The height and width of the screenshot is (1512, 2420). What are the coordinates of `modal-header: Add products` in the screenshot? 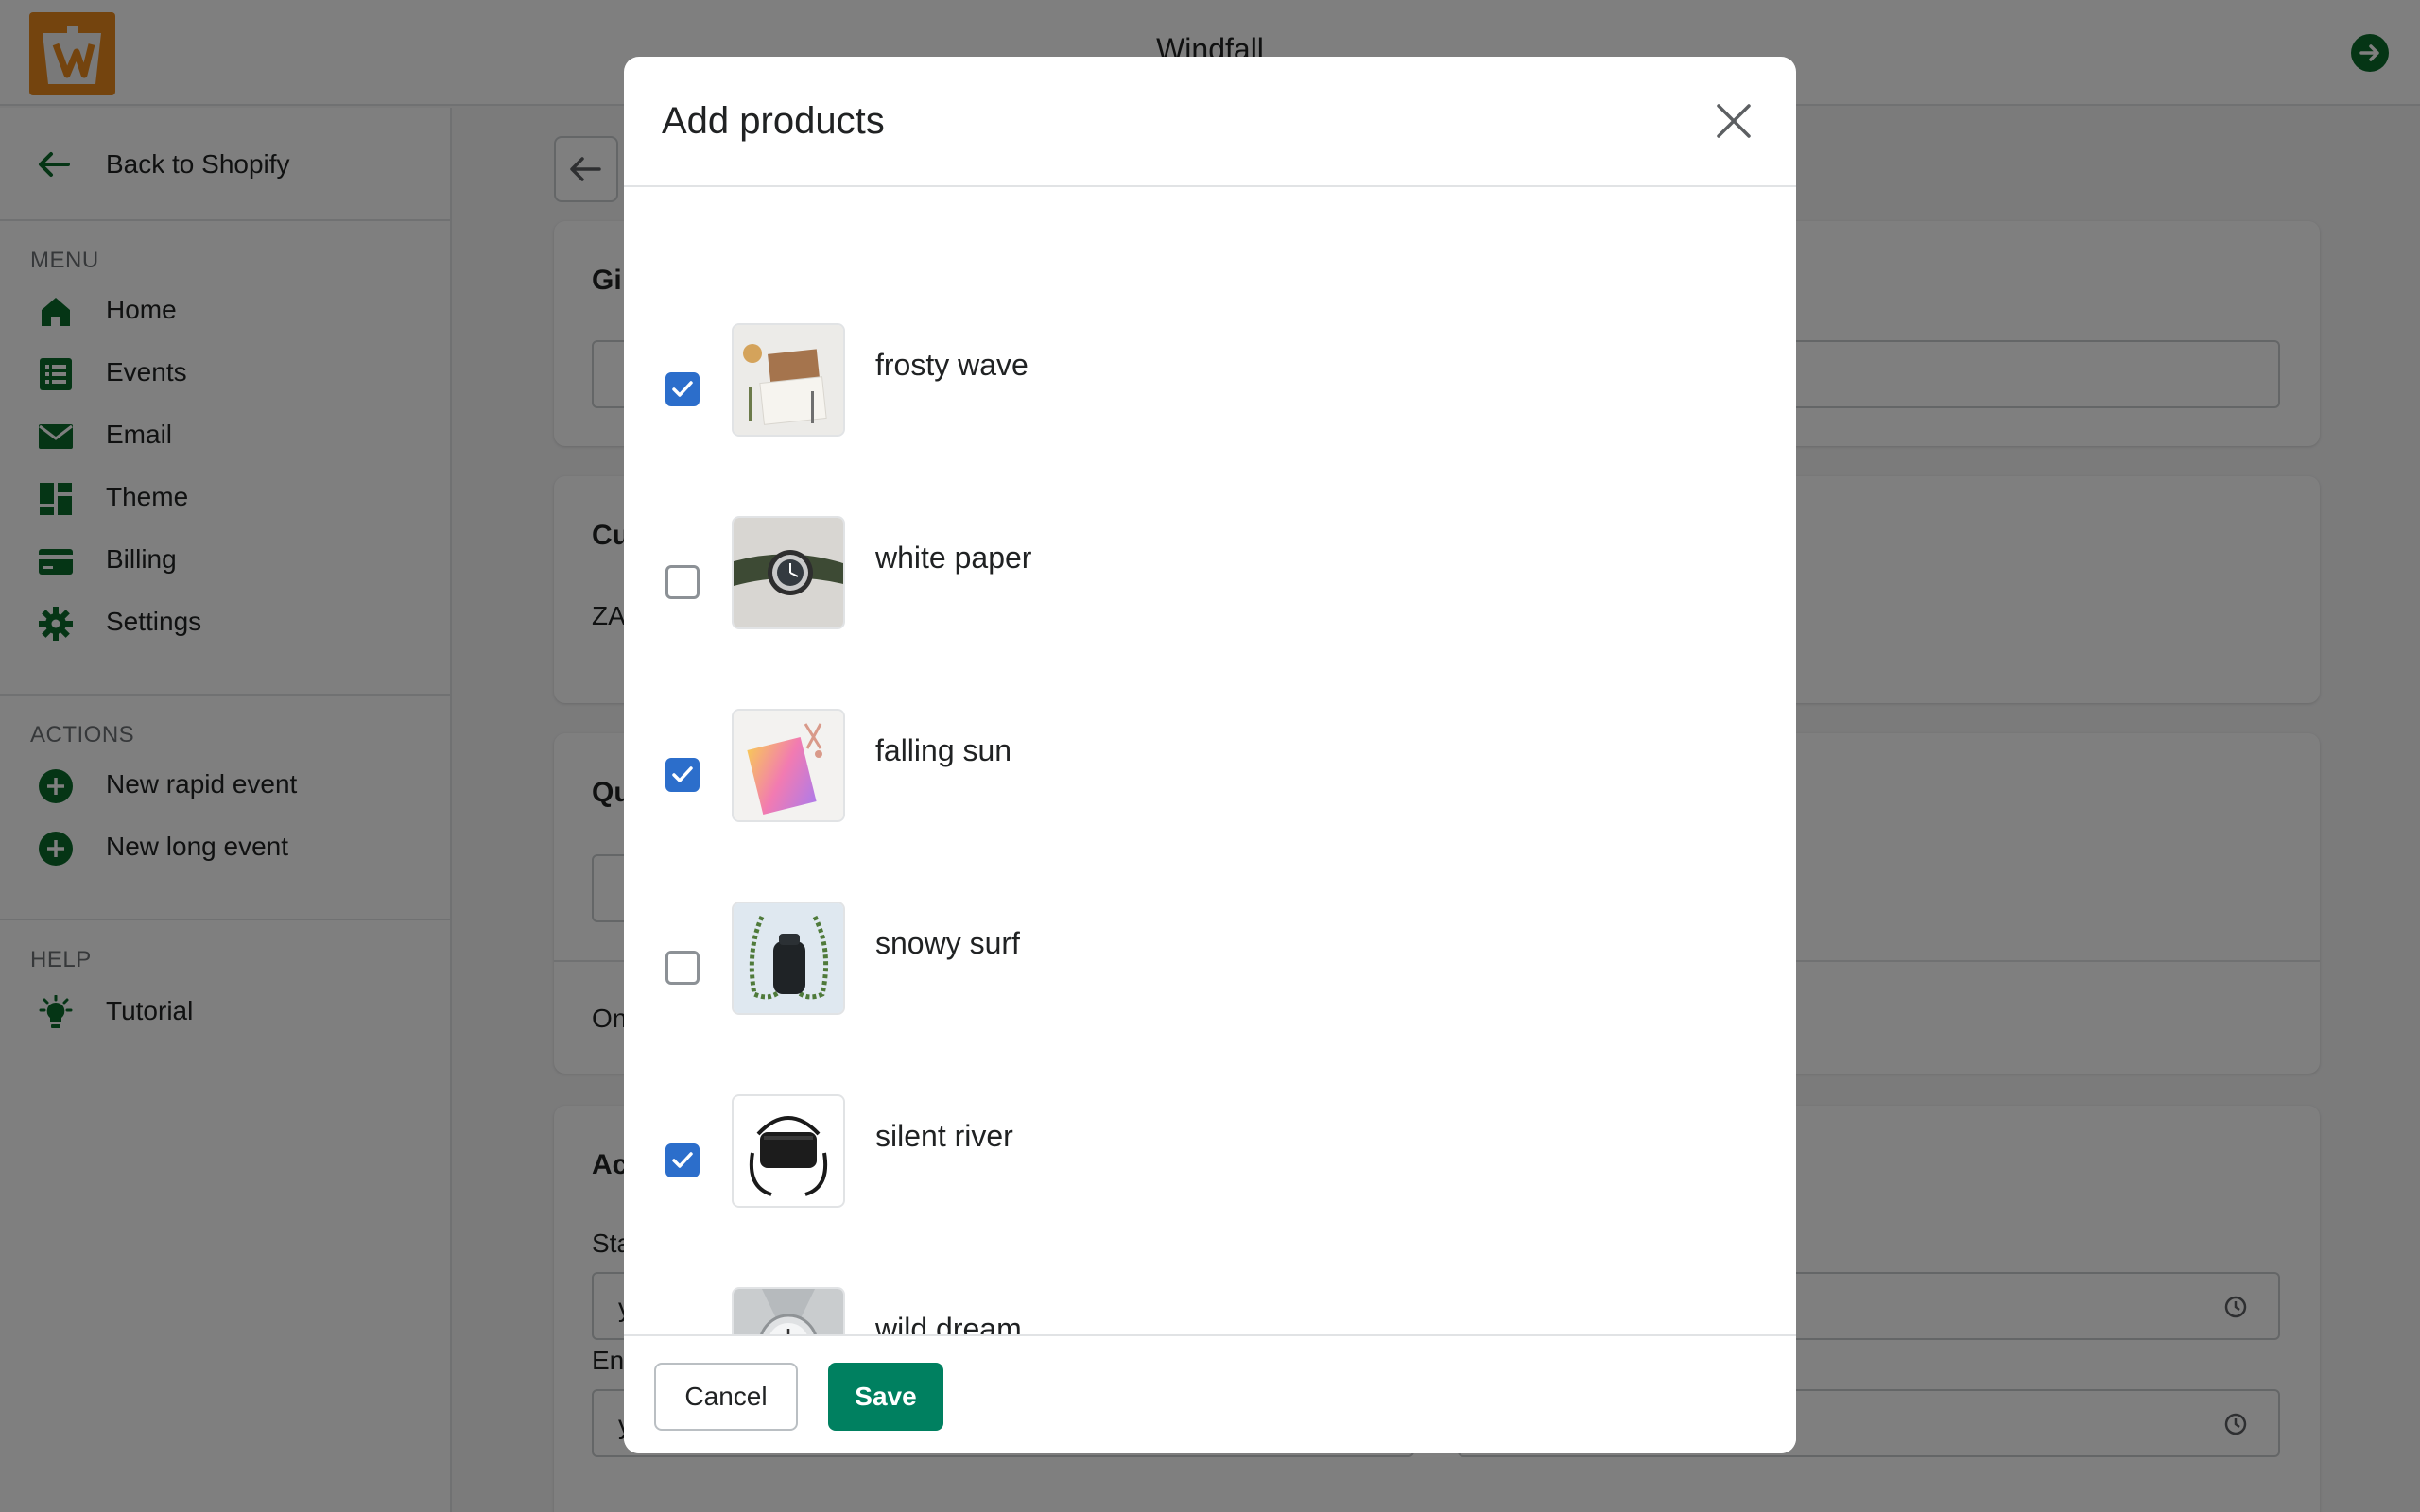 It's located at (1210, 122).